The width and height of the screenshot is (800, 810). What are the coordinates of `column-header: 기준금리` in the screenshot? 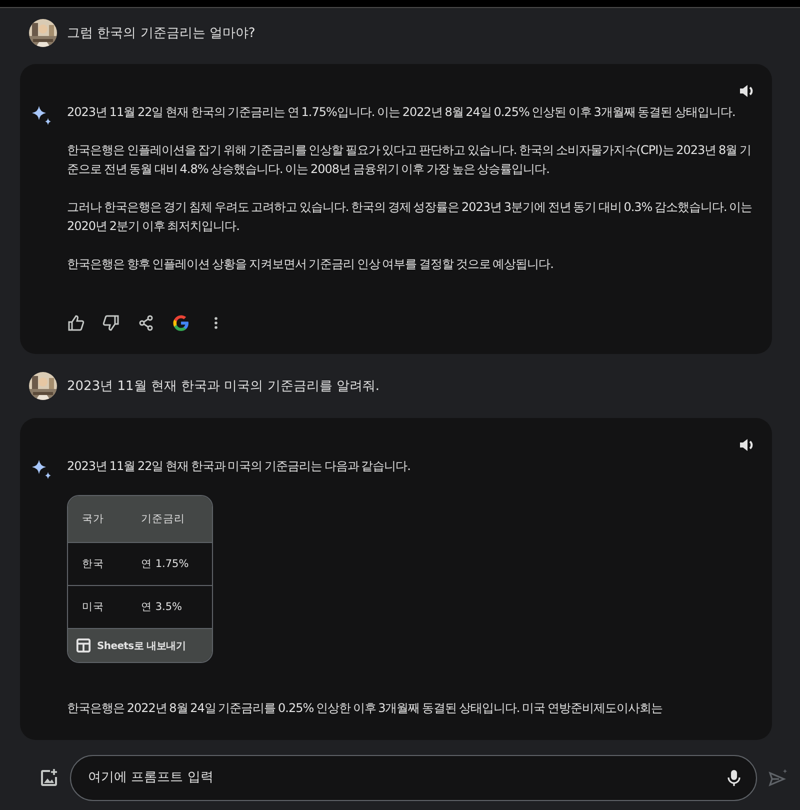 It's located at (162, 519).